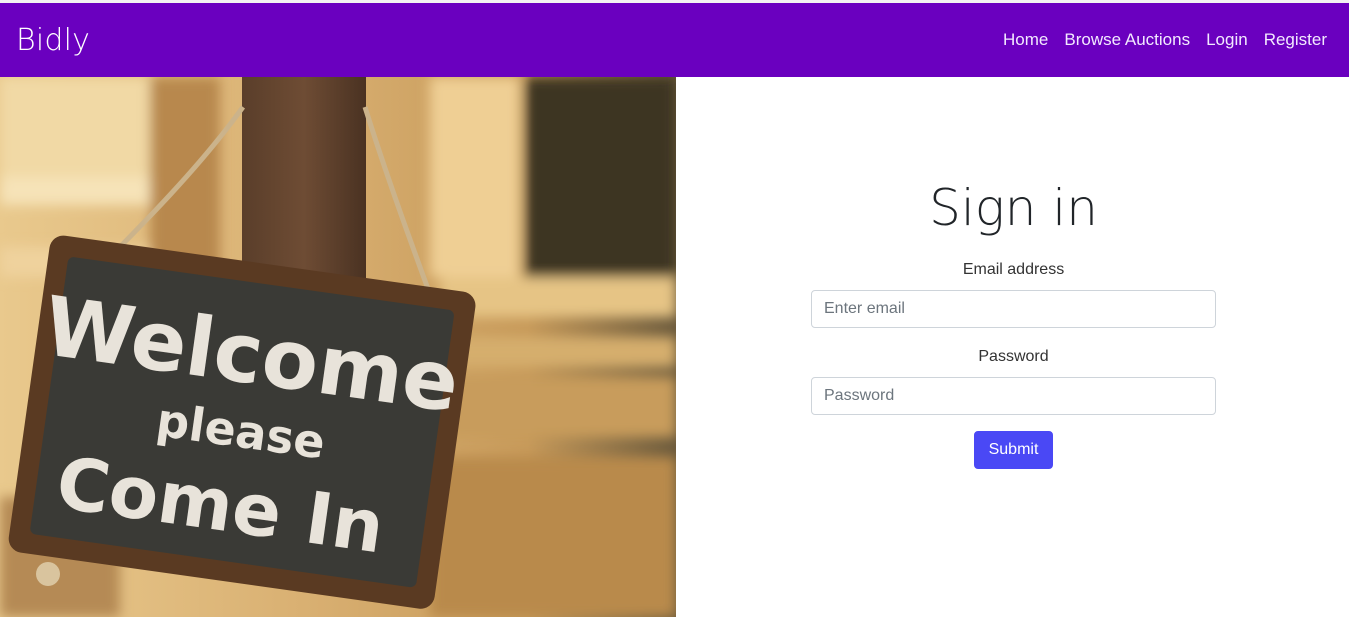 The height and width of the screenshot is (617, 1349). Describe the element at coordinates (48, 574) in the screenshot. I see `rope-tassel` at that location.